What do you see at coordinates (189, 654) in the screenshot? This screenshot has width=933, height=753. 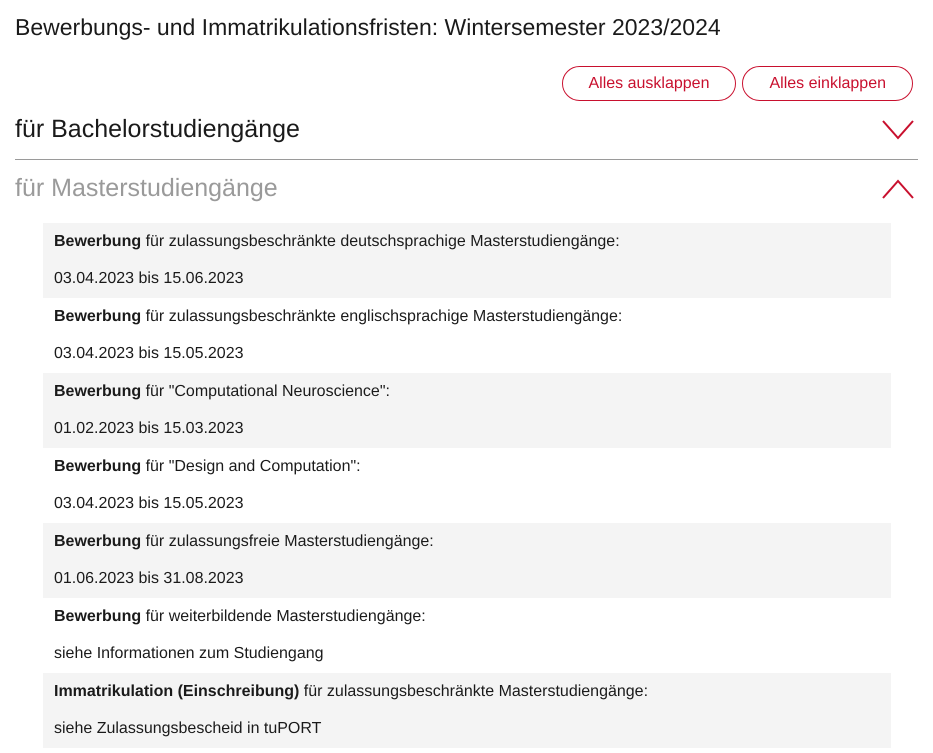 I see `deadline-date: siehe Informationen zum Studiengang` at bounding box center [189, 654].